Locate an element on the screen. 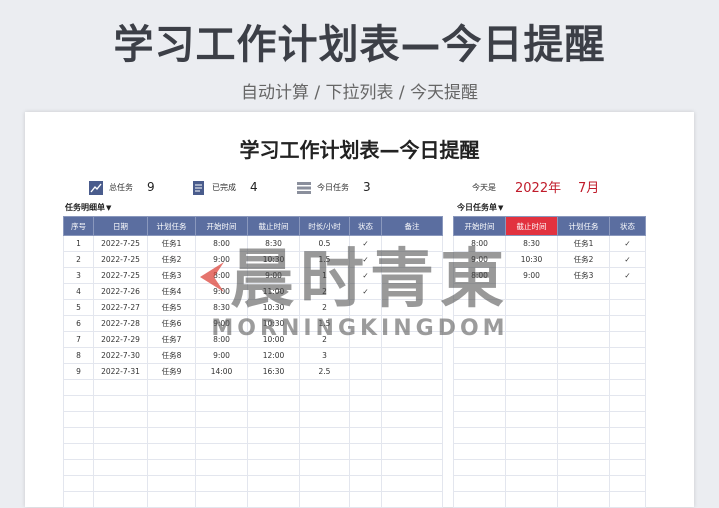 Image resolution: width=719 pixels, height=508 pixels. table-cell: 8 is located at coordinates (78, 355).